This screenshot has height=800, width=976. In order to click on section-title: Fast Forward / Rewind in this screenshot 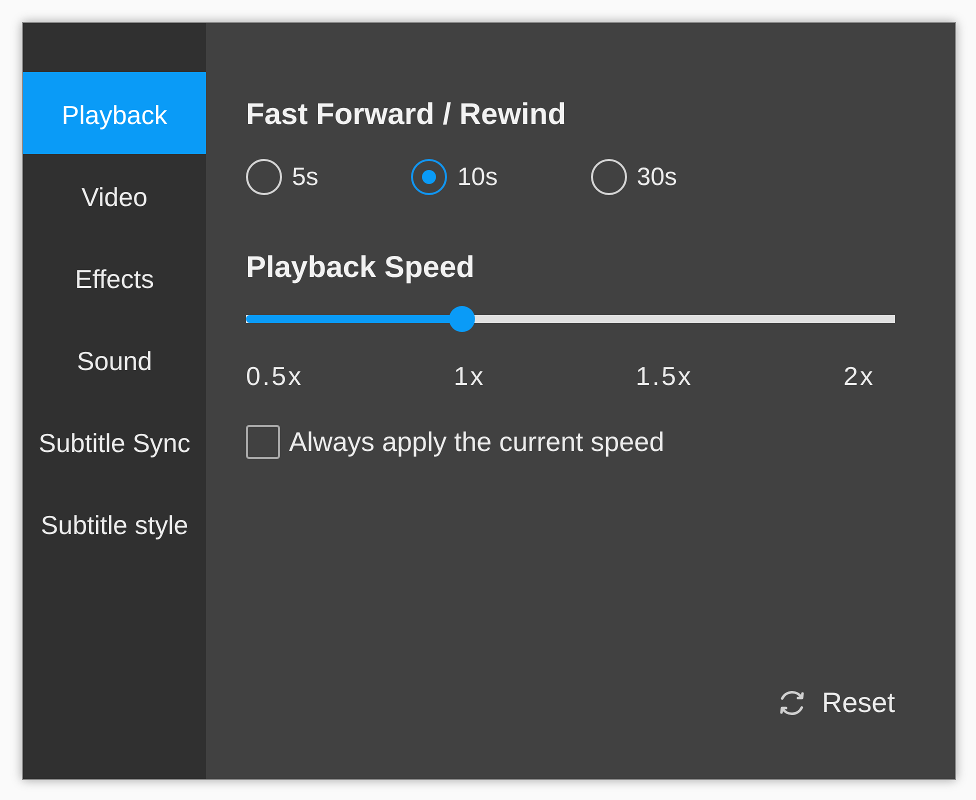, I will do `click(406, 115)`.